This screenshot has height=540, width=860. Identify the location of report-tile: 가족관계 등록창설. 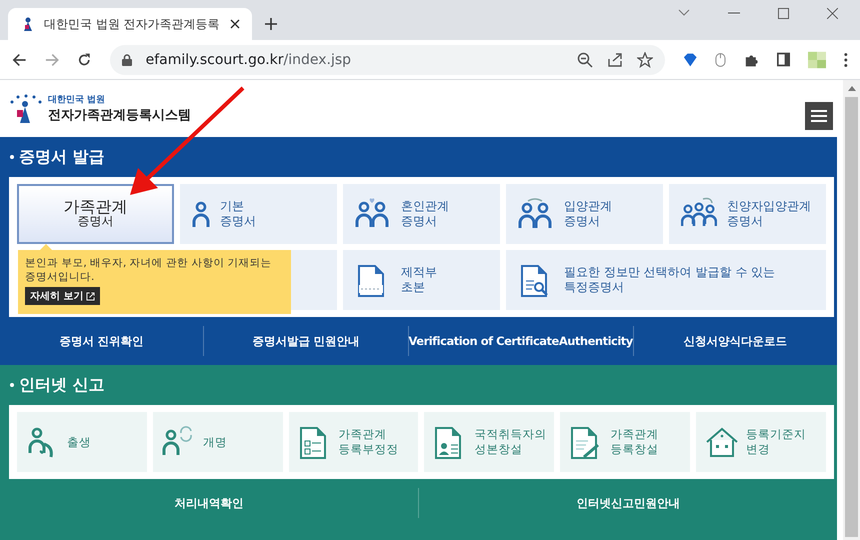
(625, 442).